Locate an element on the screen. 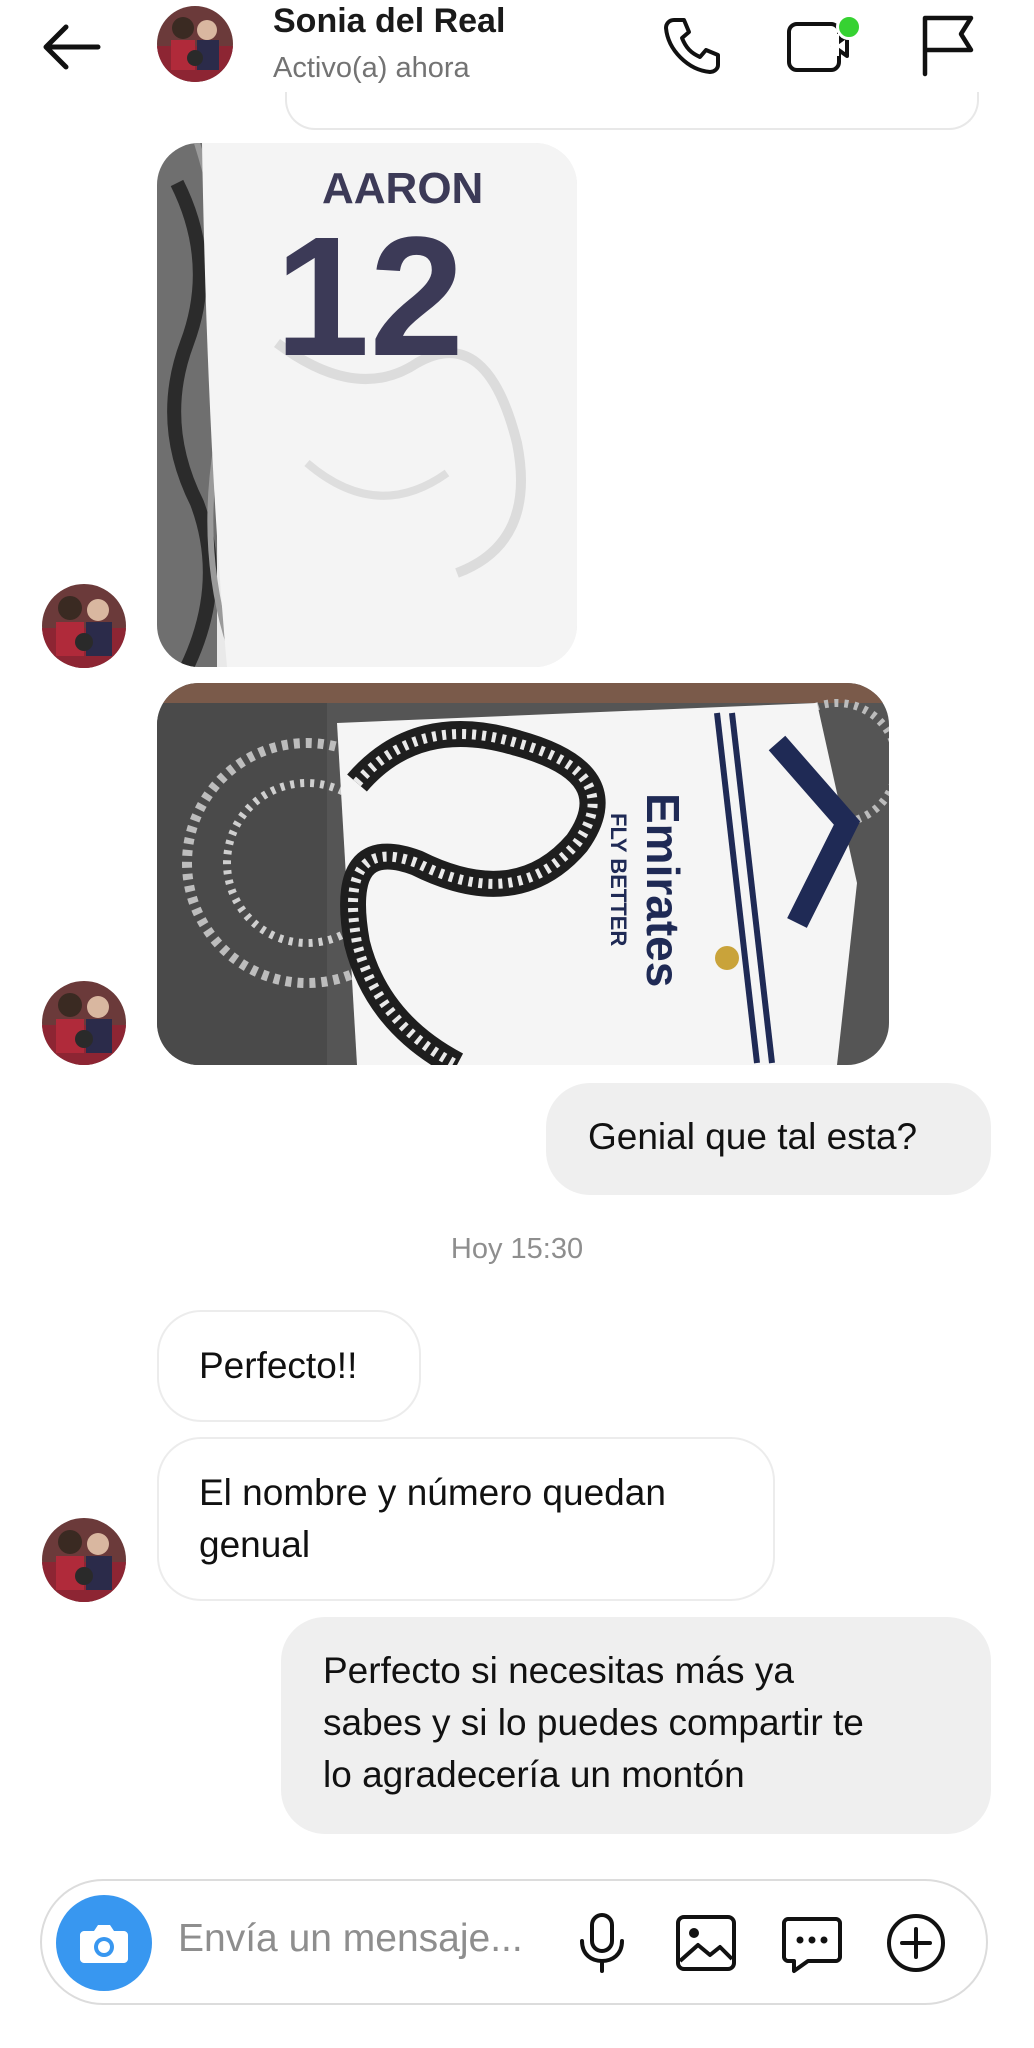 This screenshot has width=1034, height=2048. camera-button is located at coordinates (104, 1943).